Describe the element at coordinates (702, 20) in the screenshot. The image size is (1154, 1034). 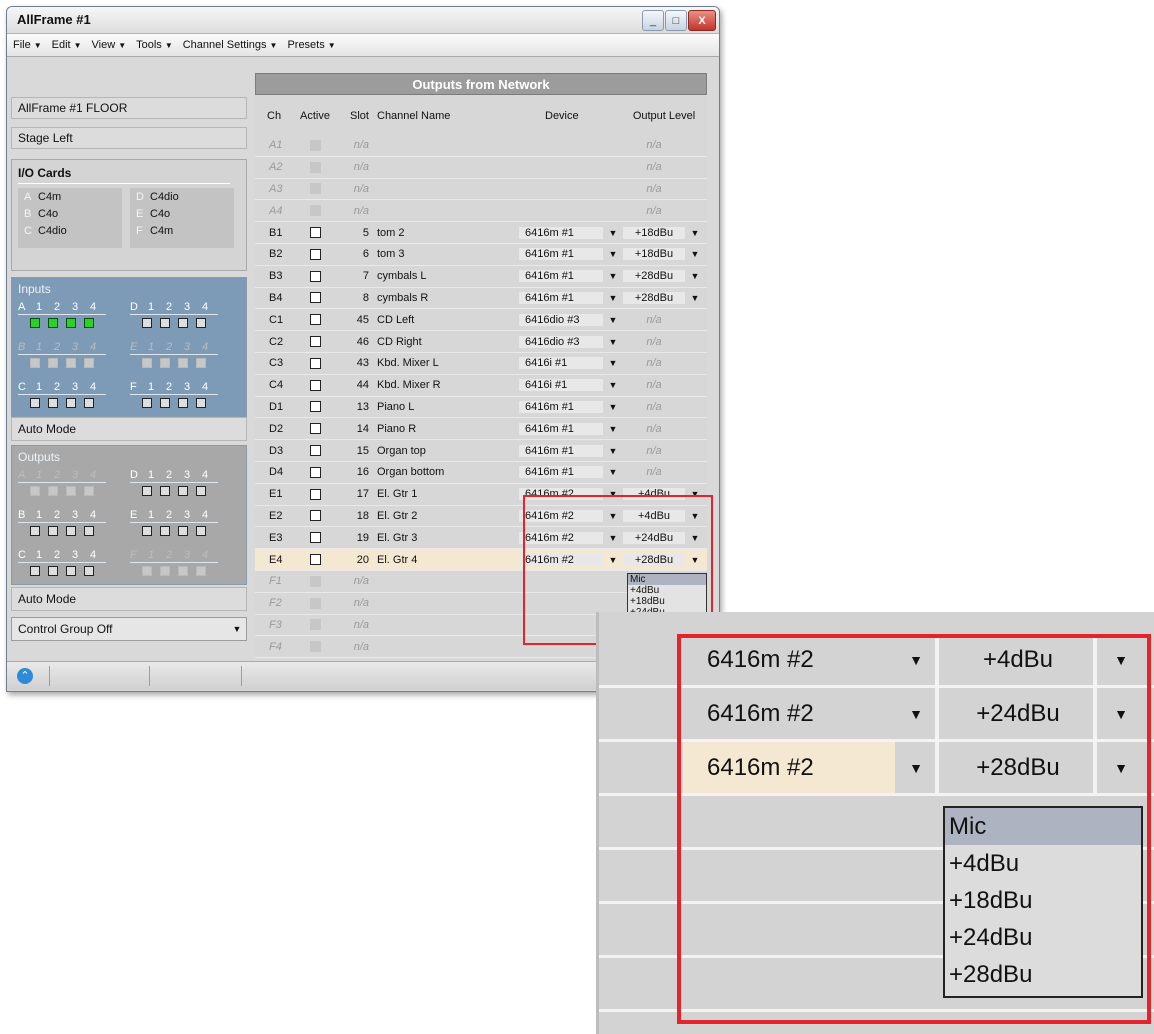
I see `close-button: X` at that location.